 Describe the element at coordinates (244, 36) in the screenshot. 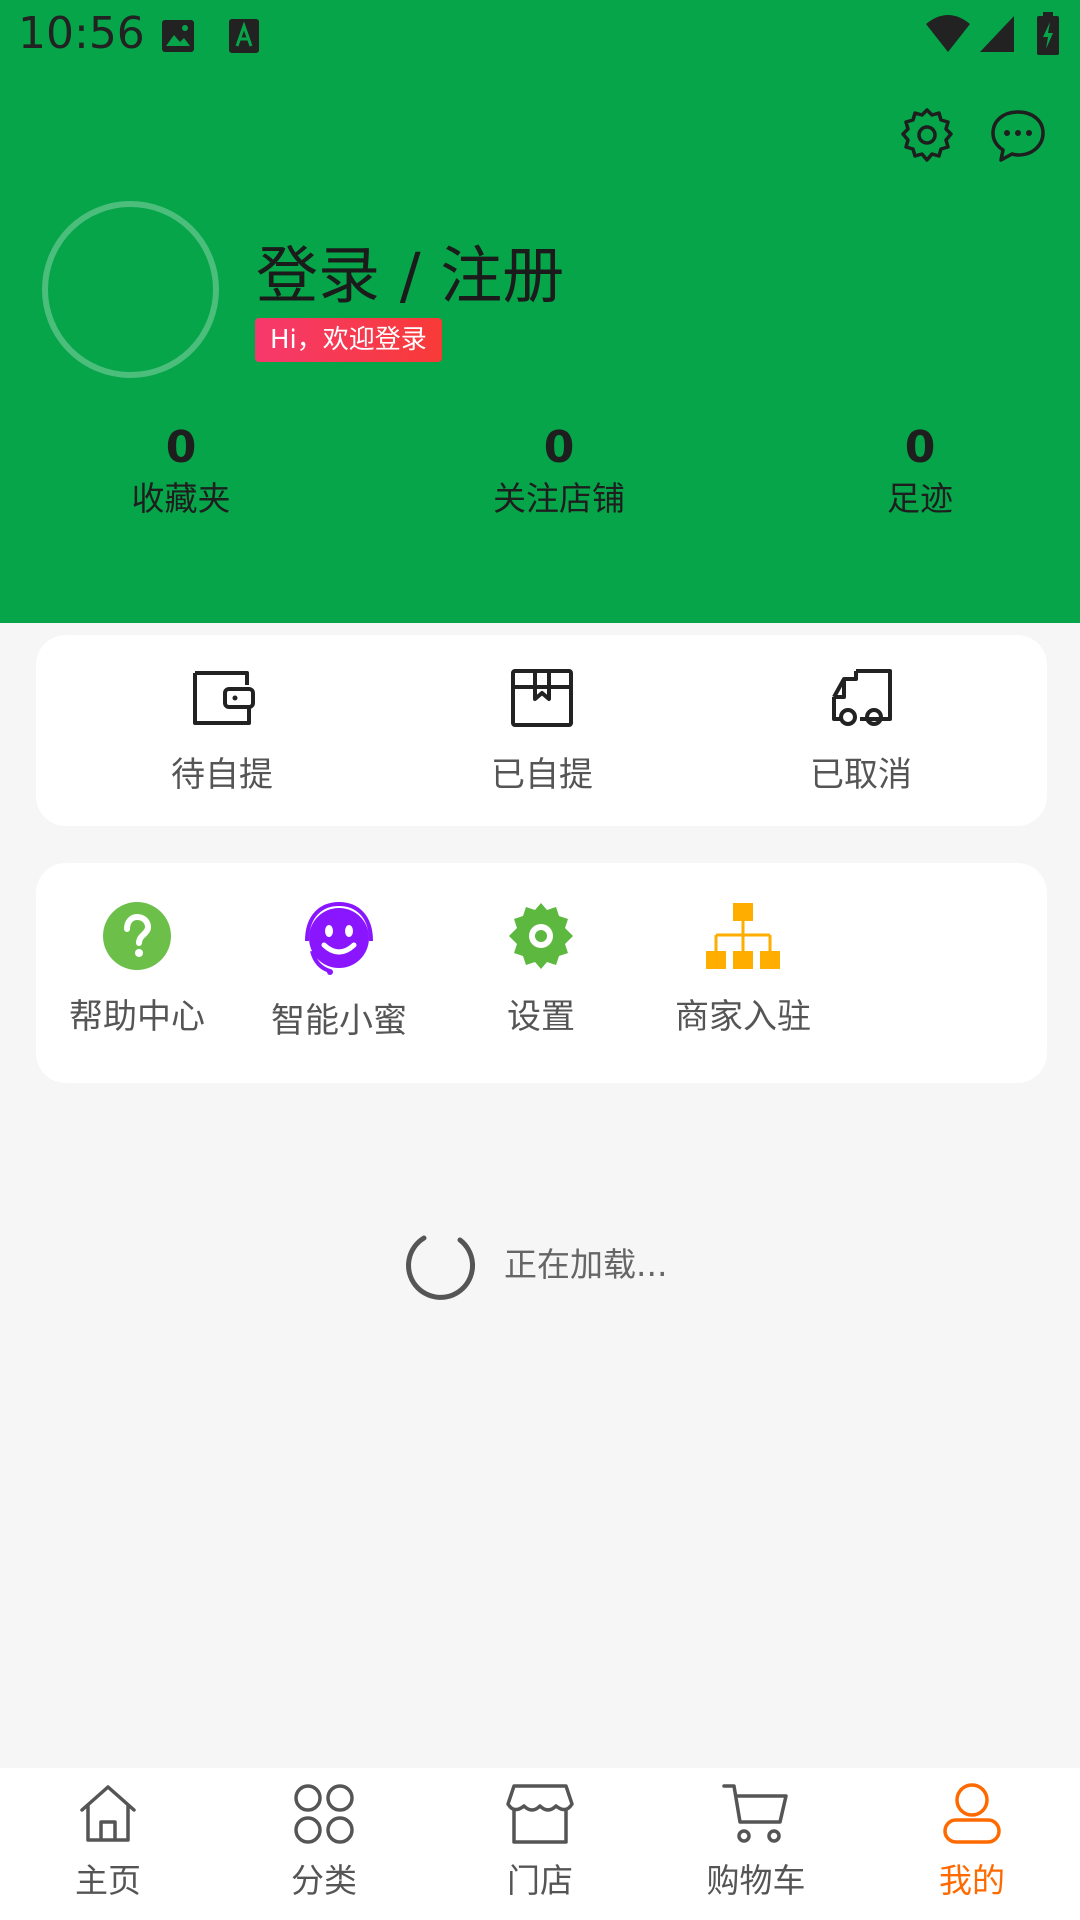

I see `text-notification-icon` at that location.